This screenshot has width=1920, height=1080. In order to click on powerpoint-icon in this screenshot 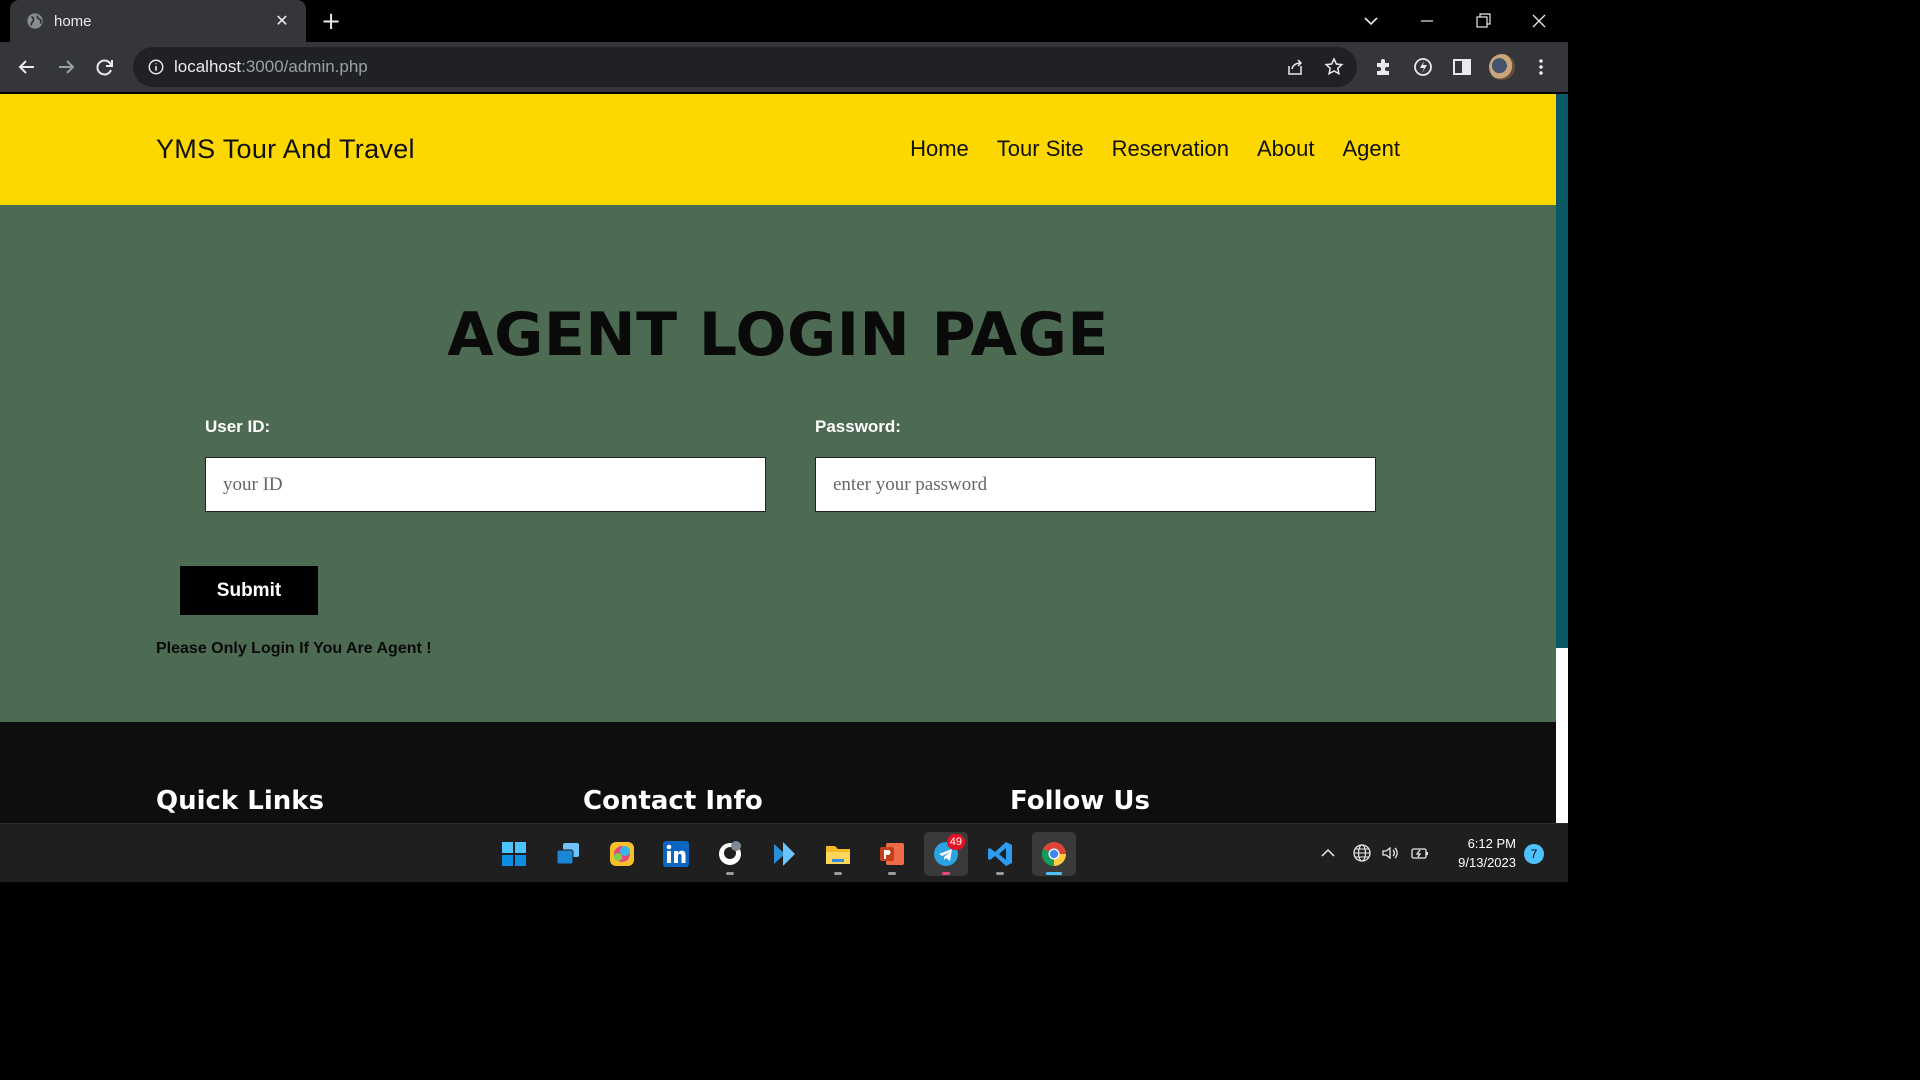, I will do `click(892, 854)`.